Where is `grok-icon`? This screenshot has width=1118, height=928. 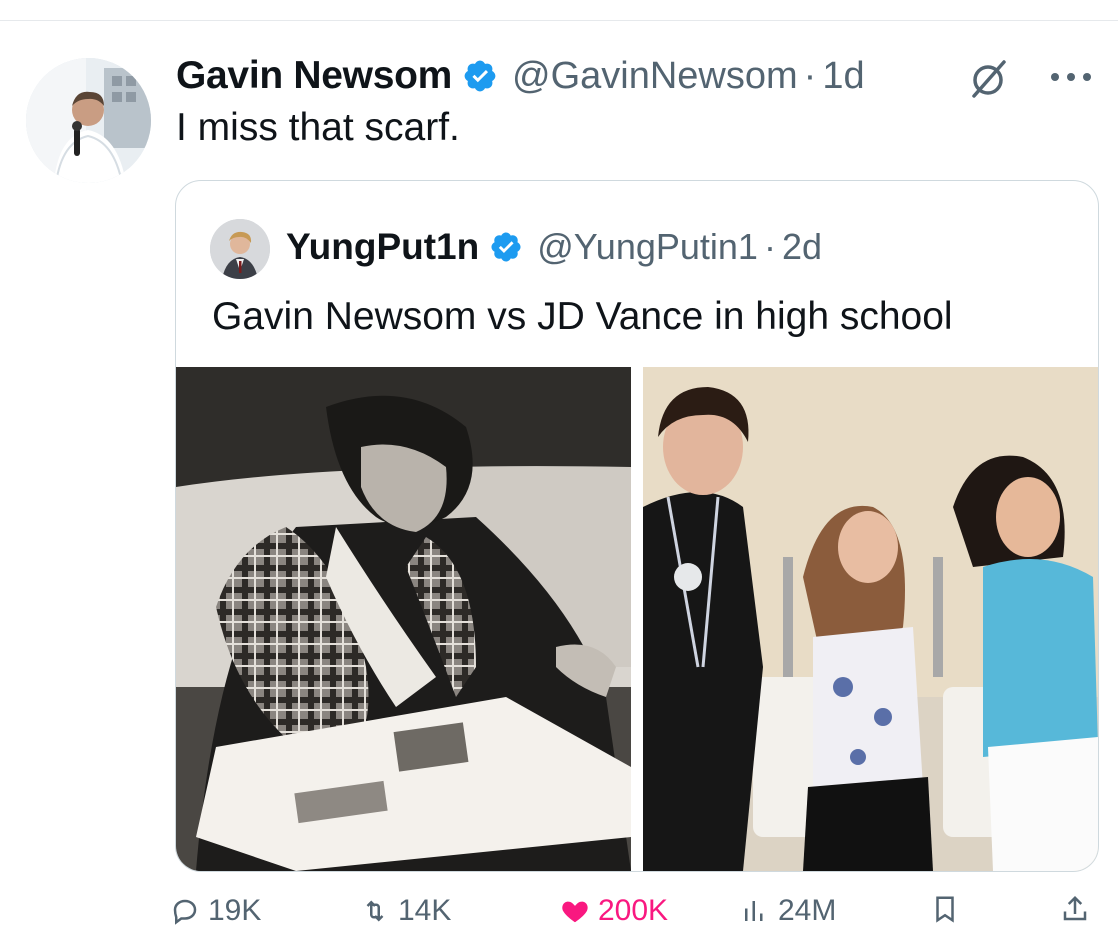
grok-icon is located at coordinates (989, 79).